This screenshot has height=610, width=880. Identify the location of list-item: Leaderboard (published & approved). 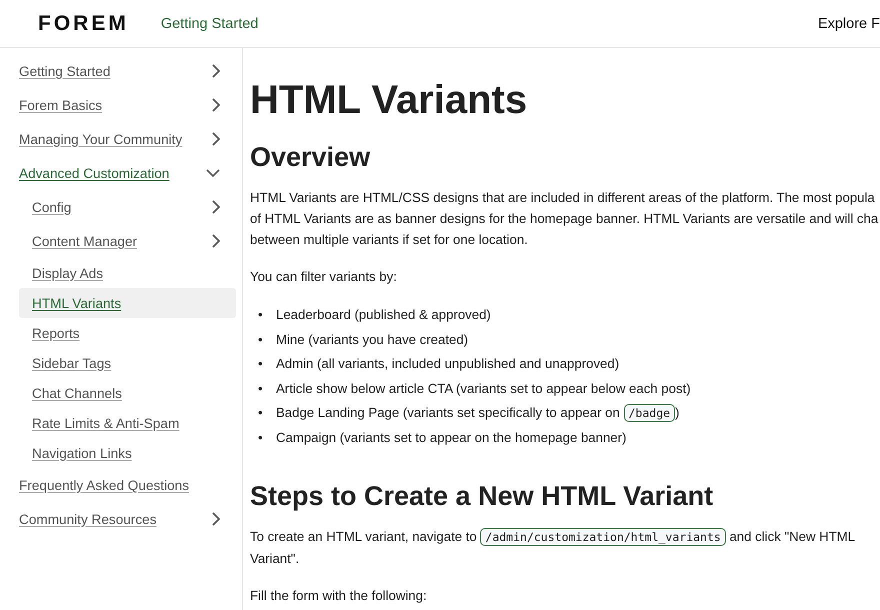
(383, 315).